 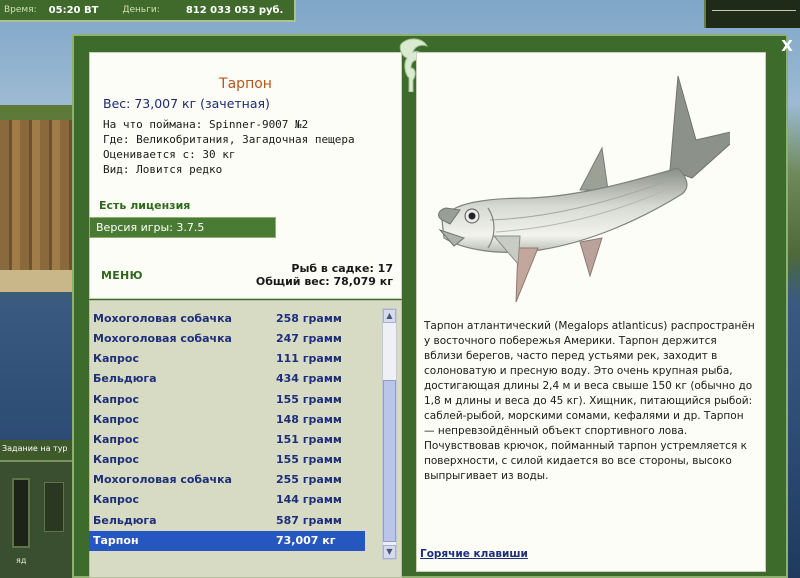 I want to click on catch-row: Капрос 111 грамм, so click(x=227, y=359).